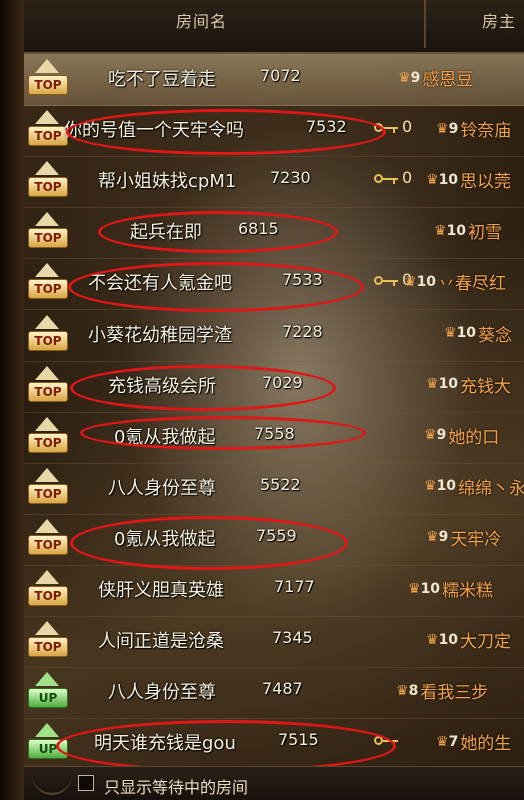  I want to click on owner-name: 葵念, so click(495, 335).